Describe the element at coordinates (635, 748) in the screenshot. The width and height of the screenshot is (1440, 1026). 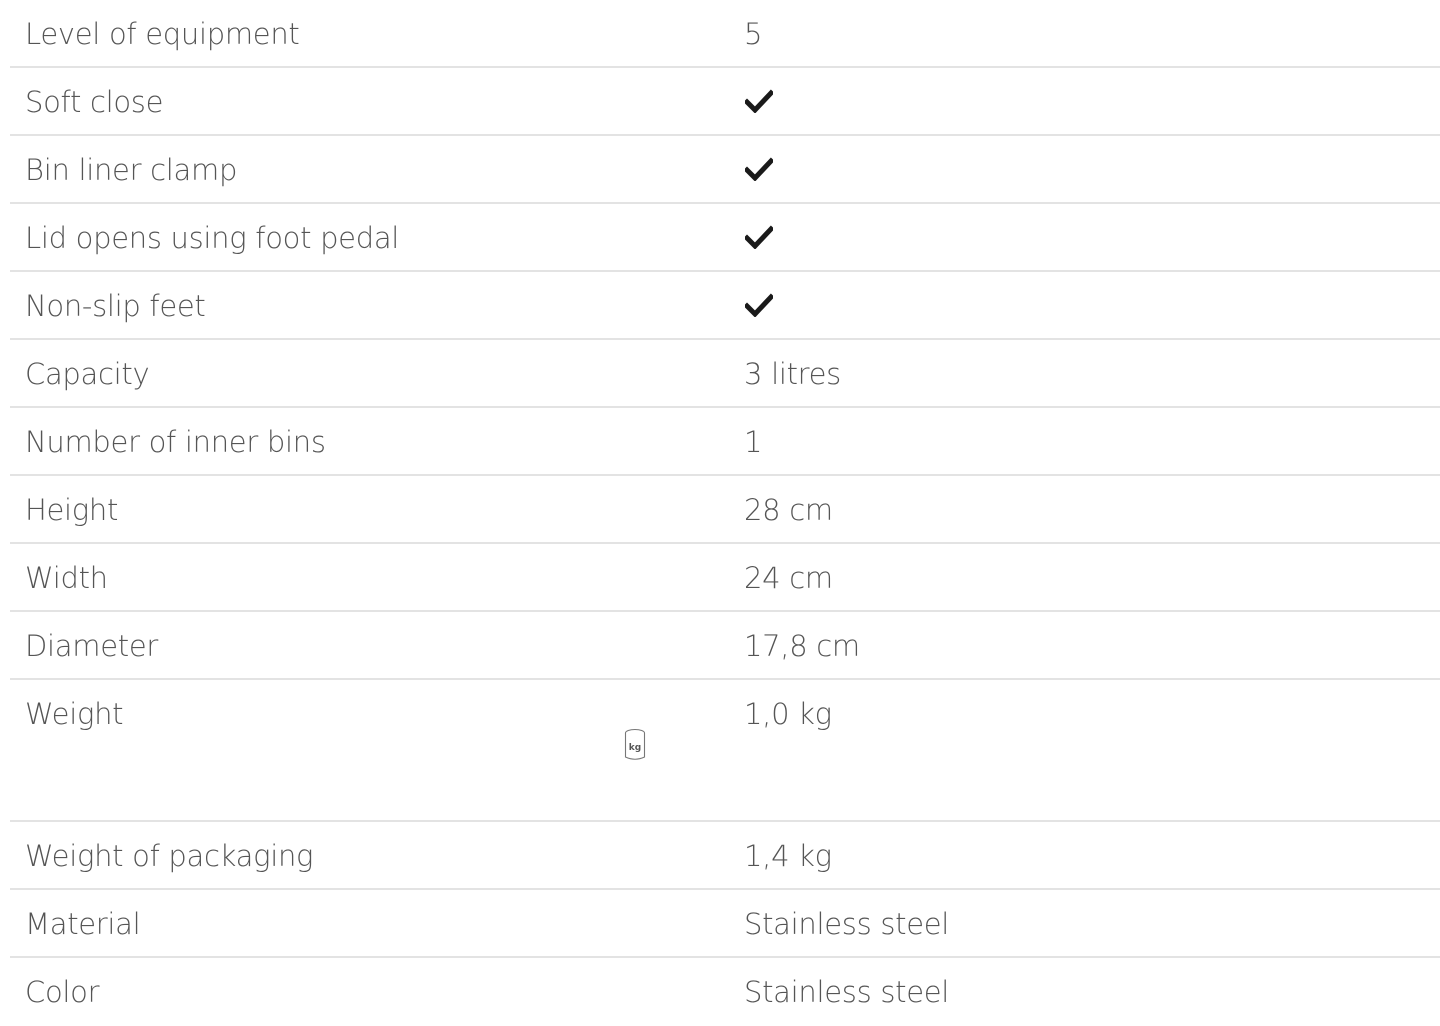
I see `kg-icon-text: kg` at that location.